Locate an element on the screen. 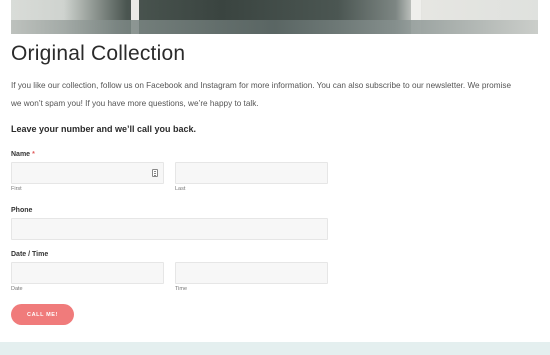 This screenshot has width=550, height=355. footer-band is located at coordinates (275, 348).